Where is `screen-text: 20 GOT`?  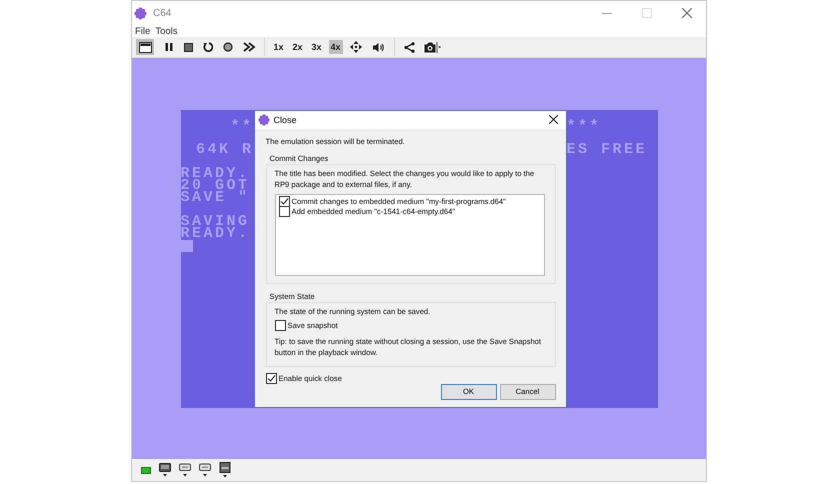 screen-text: 20 GOT is located at coordinates (215, 186).